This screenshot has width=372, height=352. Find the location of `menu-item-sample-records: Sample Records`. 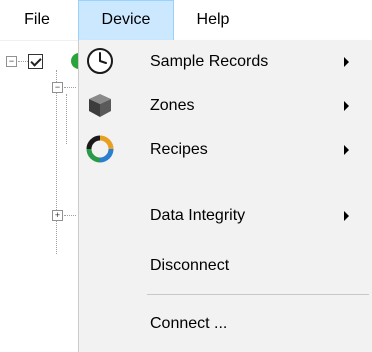

menu-item-sample-records: Sample Records is located at coordinates (225, 62).